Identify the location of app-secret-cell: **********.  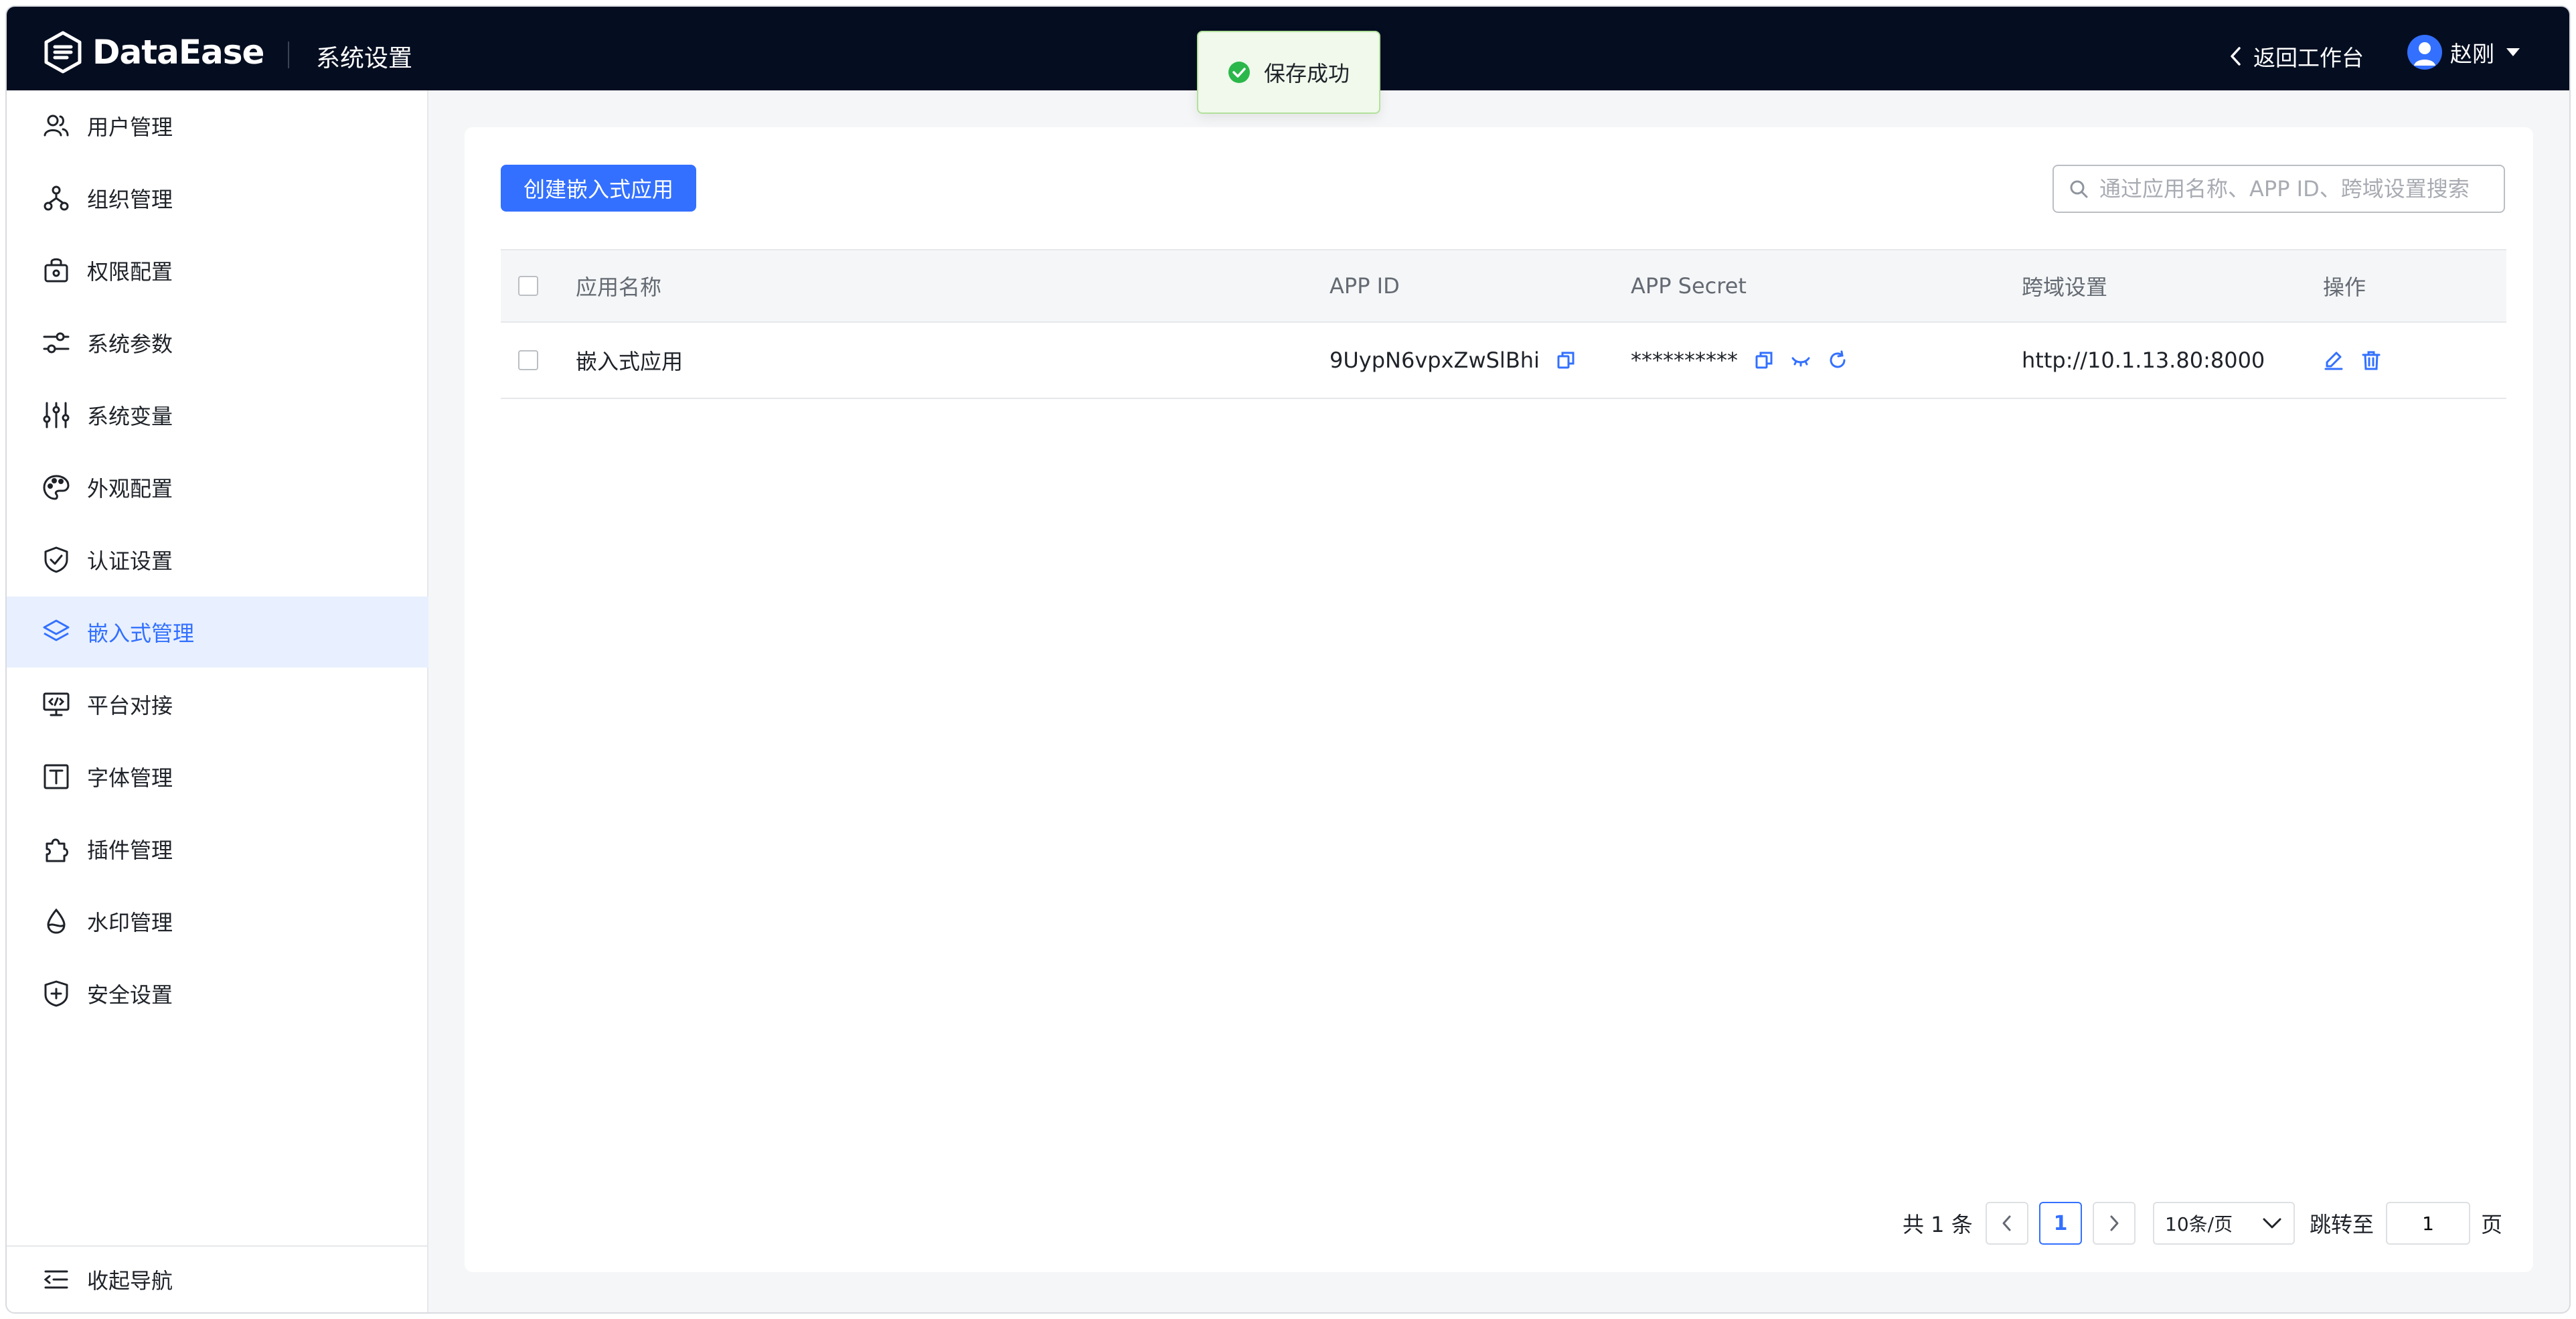
(1739, 360).